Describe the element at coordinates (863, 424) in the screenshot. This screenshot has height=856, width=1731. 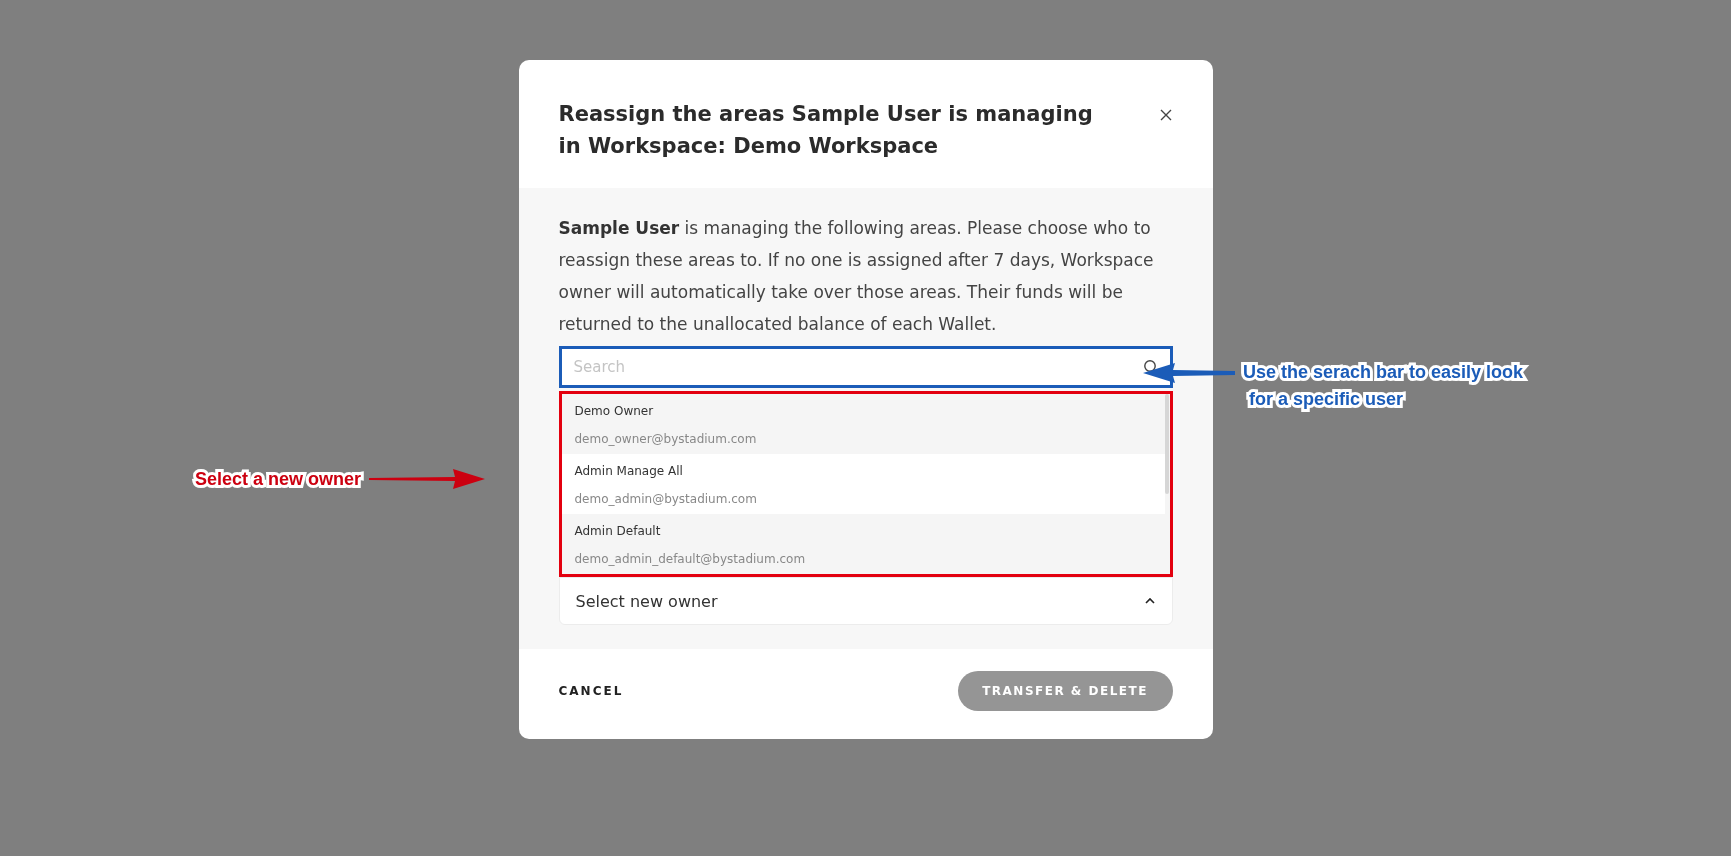
I see `owner-option: Demo Owner demo_owner@bystadium.com` at that location.